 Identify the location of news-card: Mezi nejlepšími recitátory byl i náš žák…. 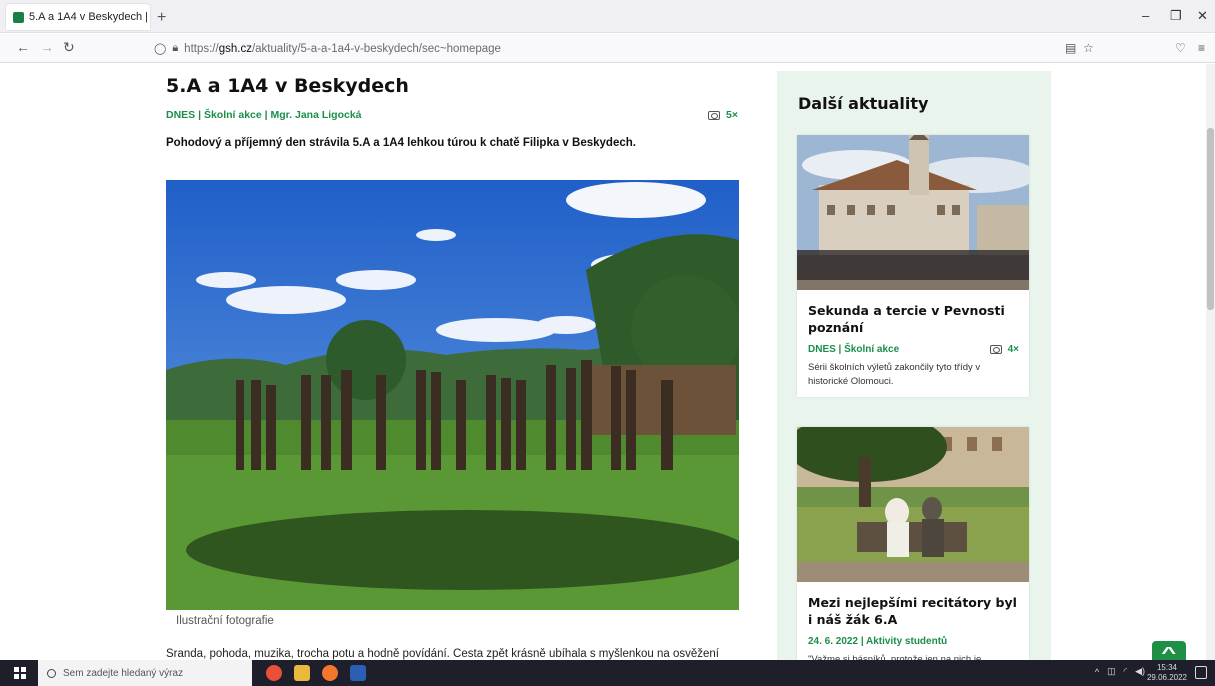
(913, 543).